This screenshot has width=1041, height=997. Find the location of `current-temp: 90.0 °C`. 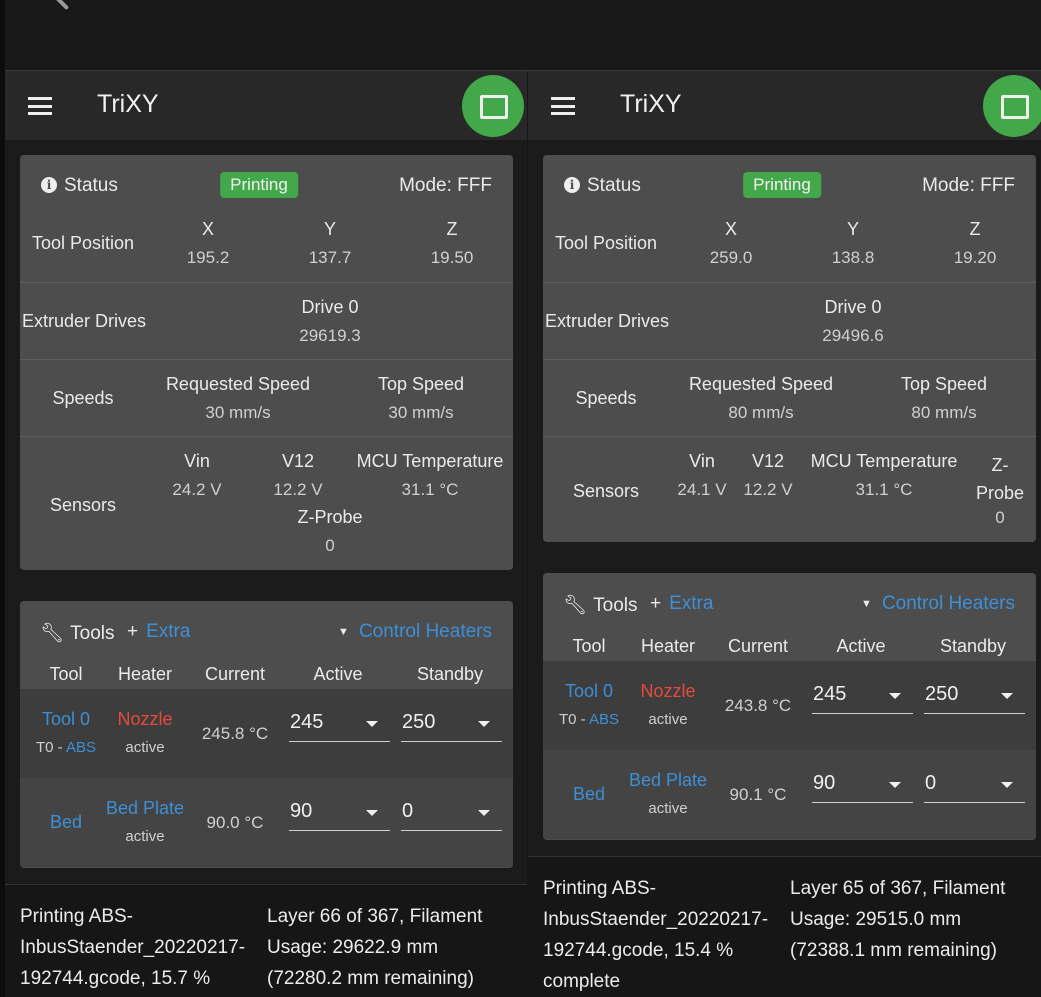

current-temp: 90.0 °C is located at coordinates (235, 822).